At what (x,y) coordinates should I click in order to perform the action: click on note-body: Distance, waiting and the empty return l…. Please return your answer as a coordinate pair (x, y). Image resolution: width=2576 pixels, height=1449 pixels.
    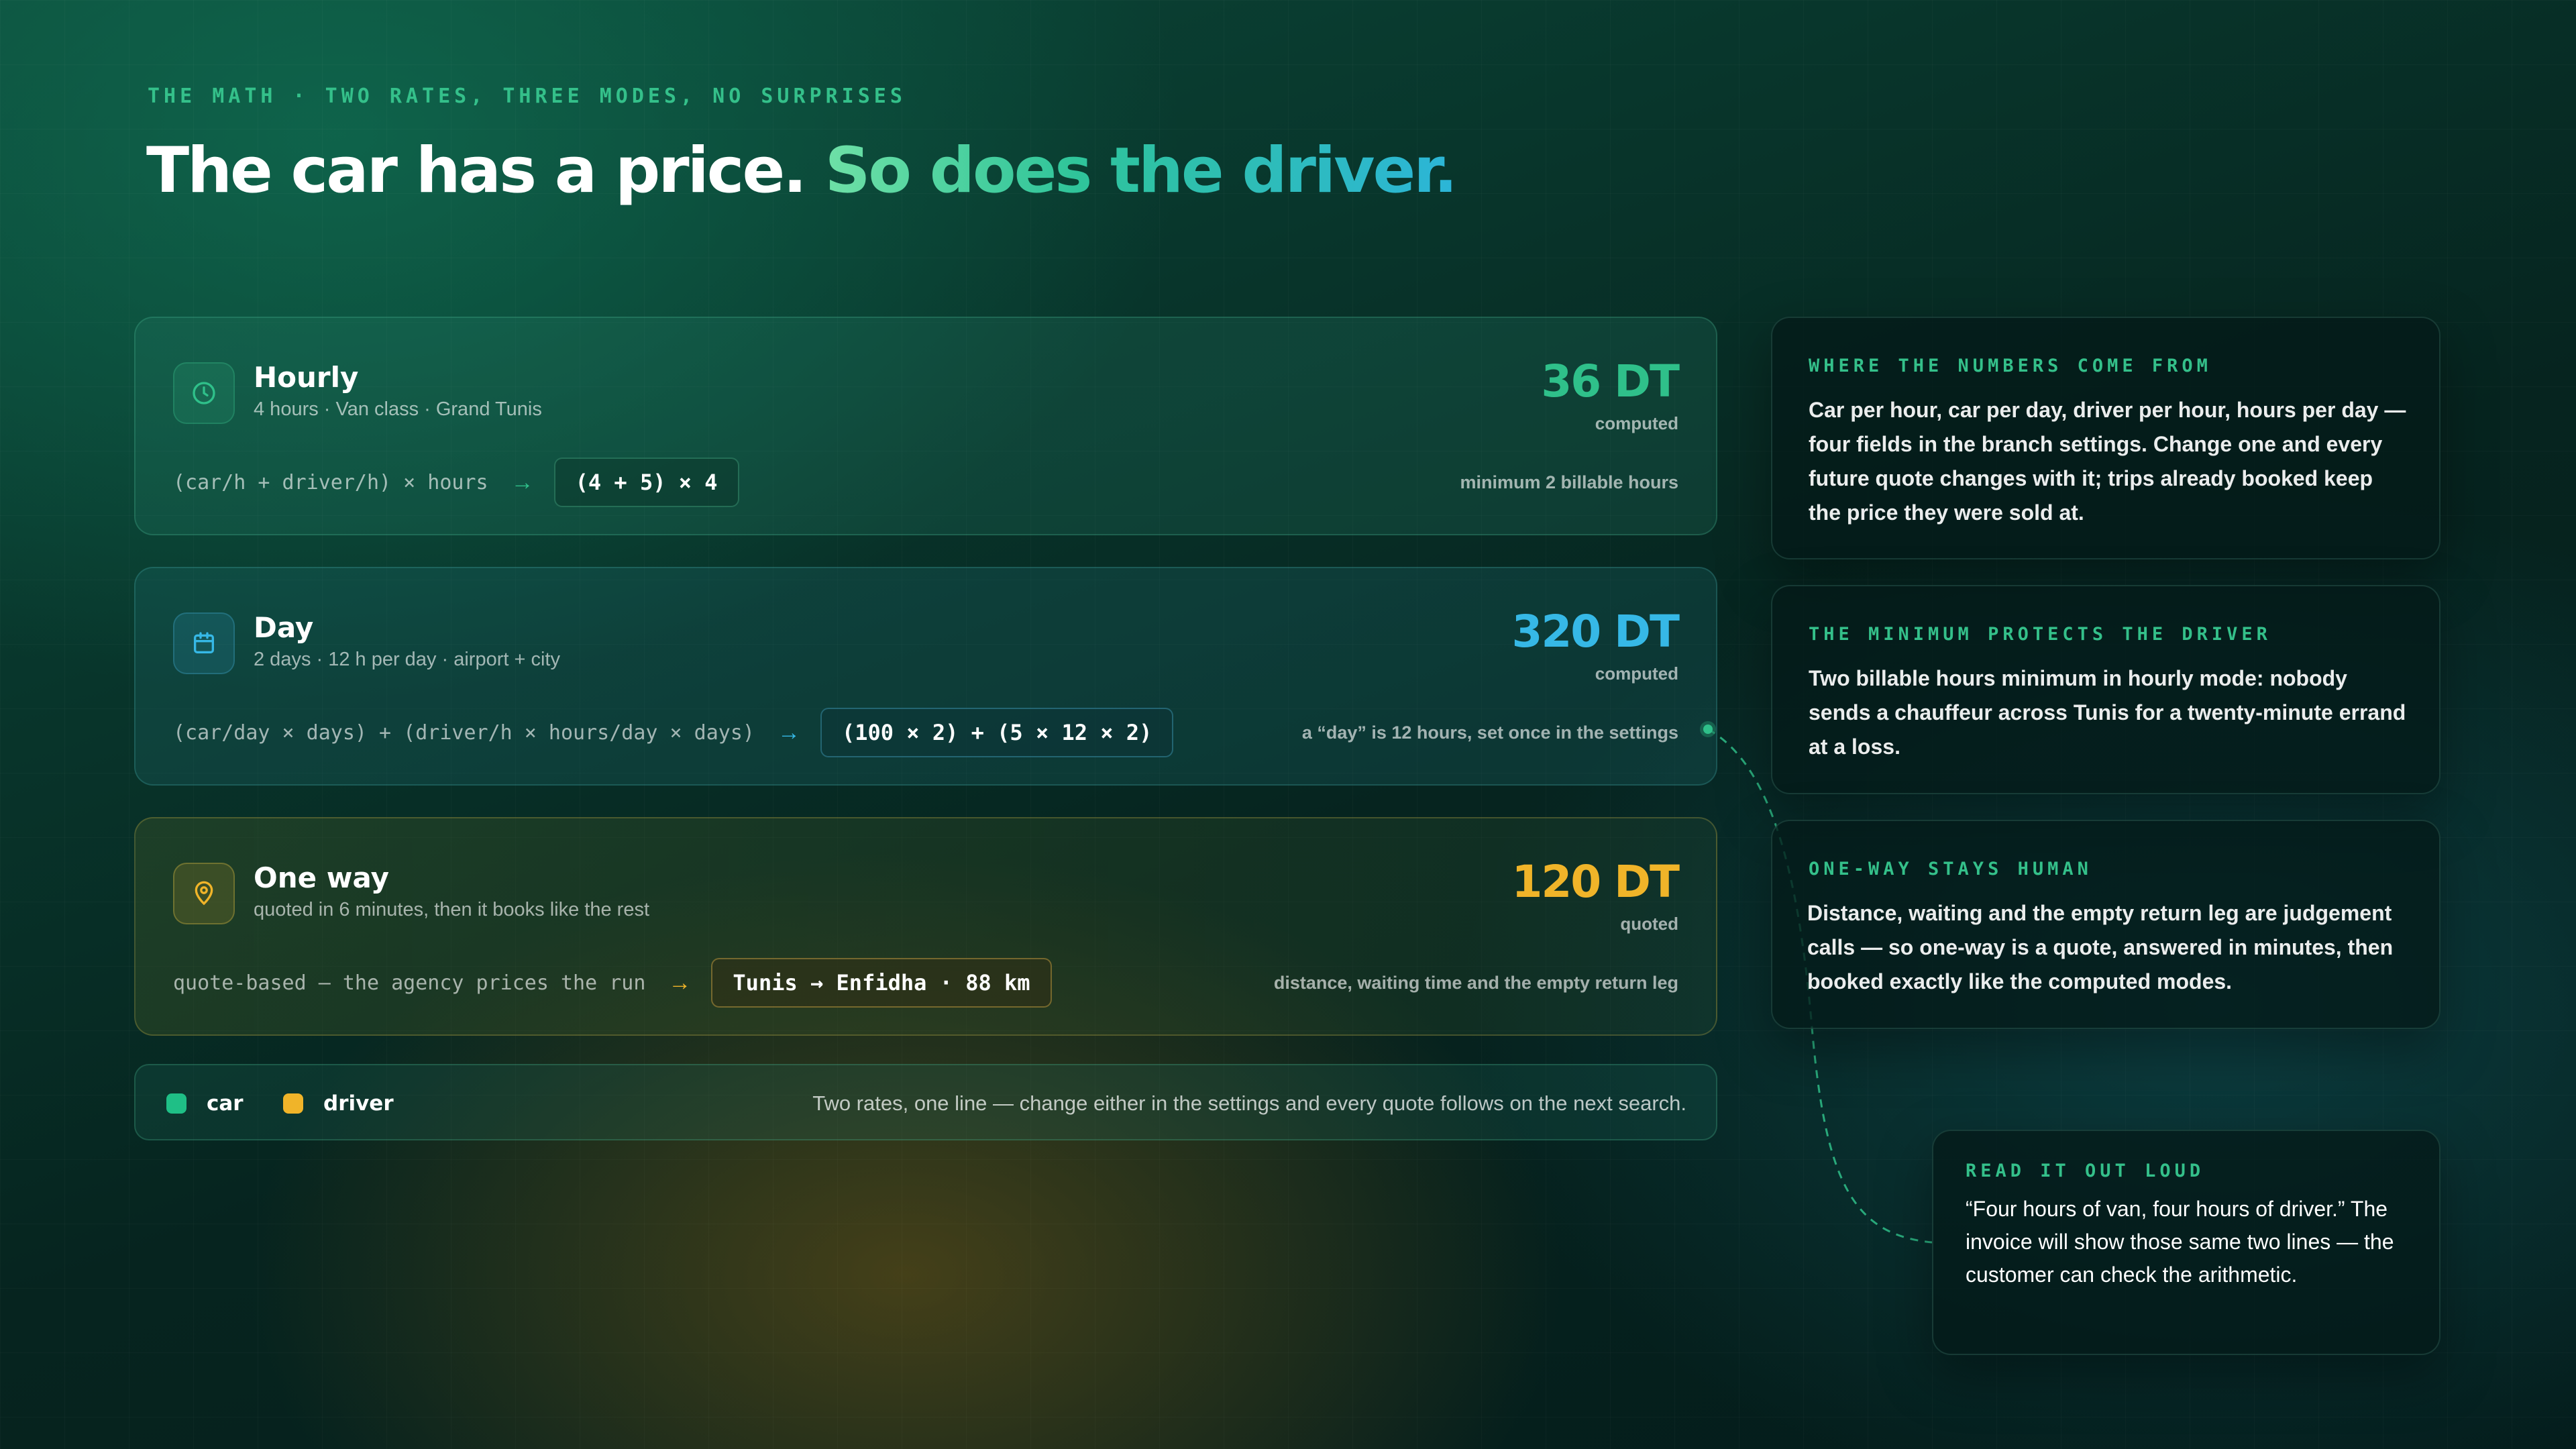
    Looking at the image, I should click on (2100, 947).